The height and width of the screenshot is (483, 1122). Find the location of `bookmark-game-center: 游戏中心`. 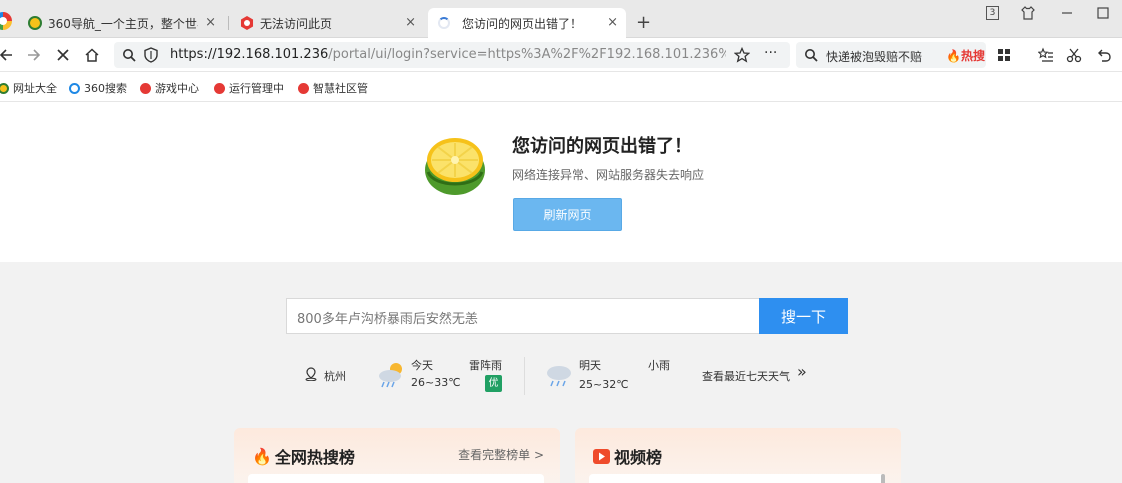

bookmark-game-center: 游戏中心 is located at coordinates (169, 88).